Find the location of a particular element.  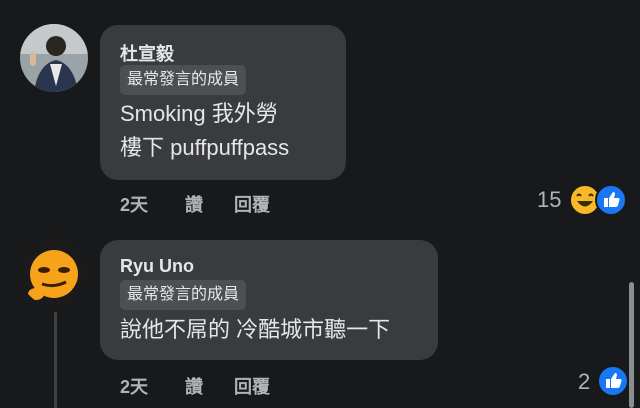

reaction-count: 2 is located at coordinates (584, 382).